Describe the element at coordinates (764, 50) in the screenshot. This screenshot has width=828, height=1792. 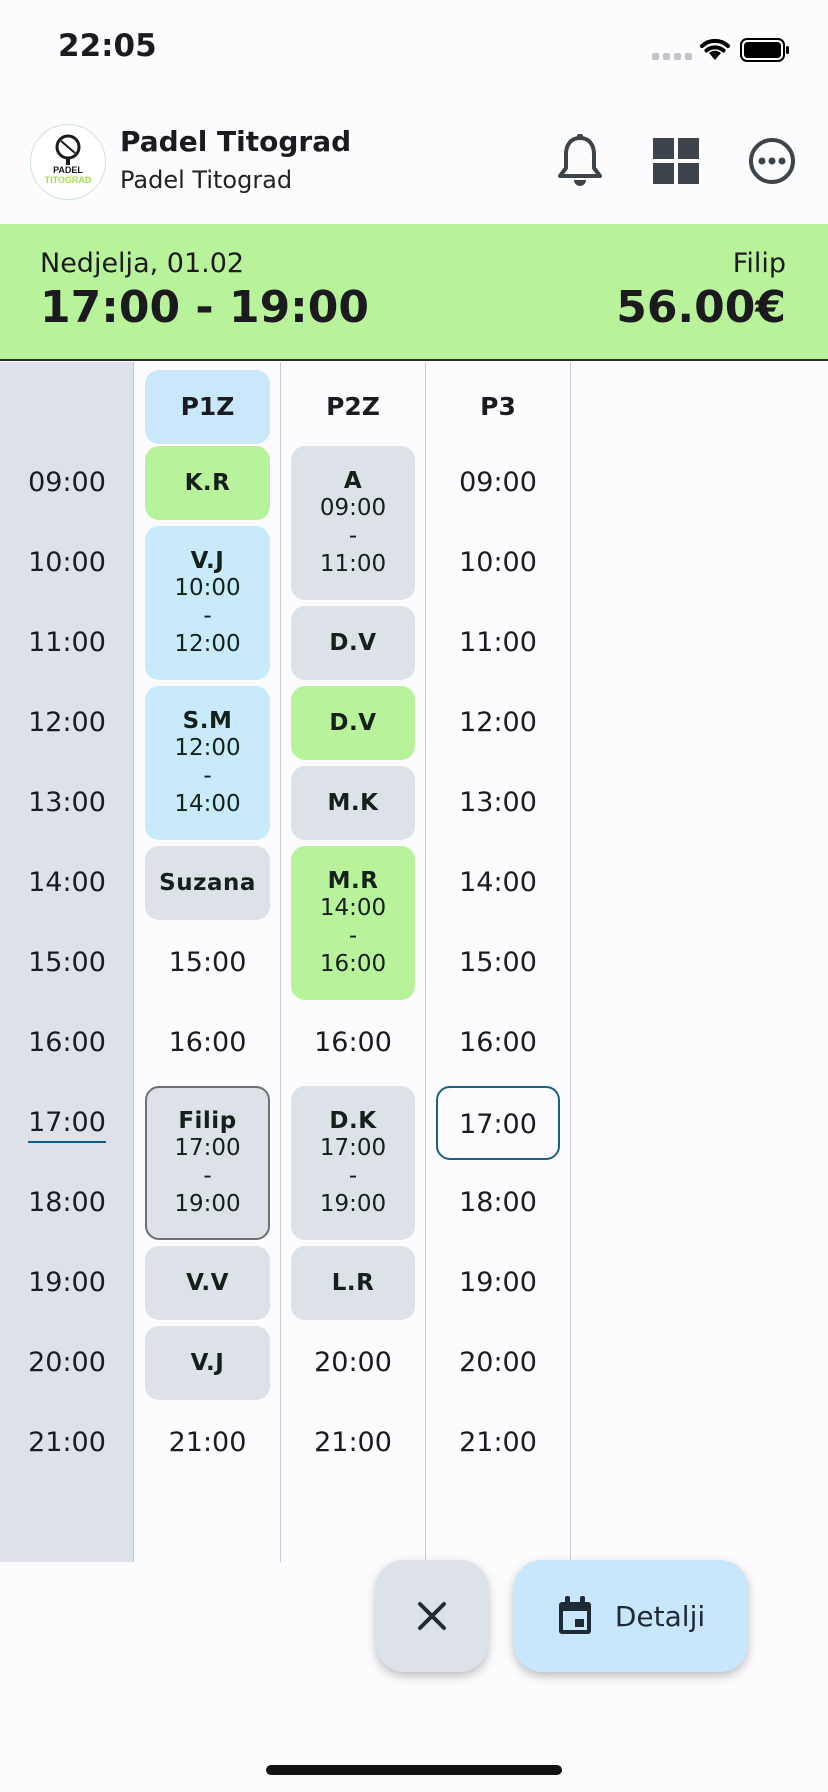
I see `battery-icon` at that location.